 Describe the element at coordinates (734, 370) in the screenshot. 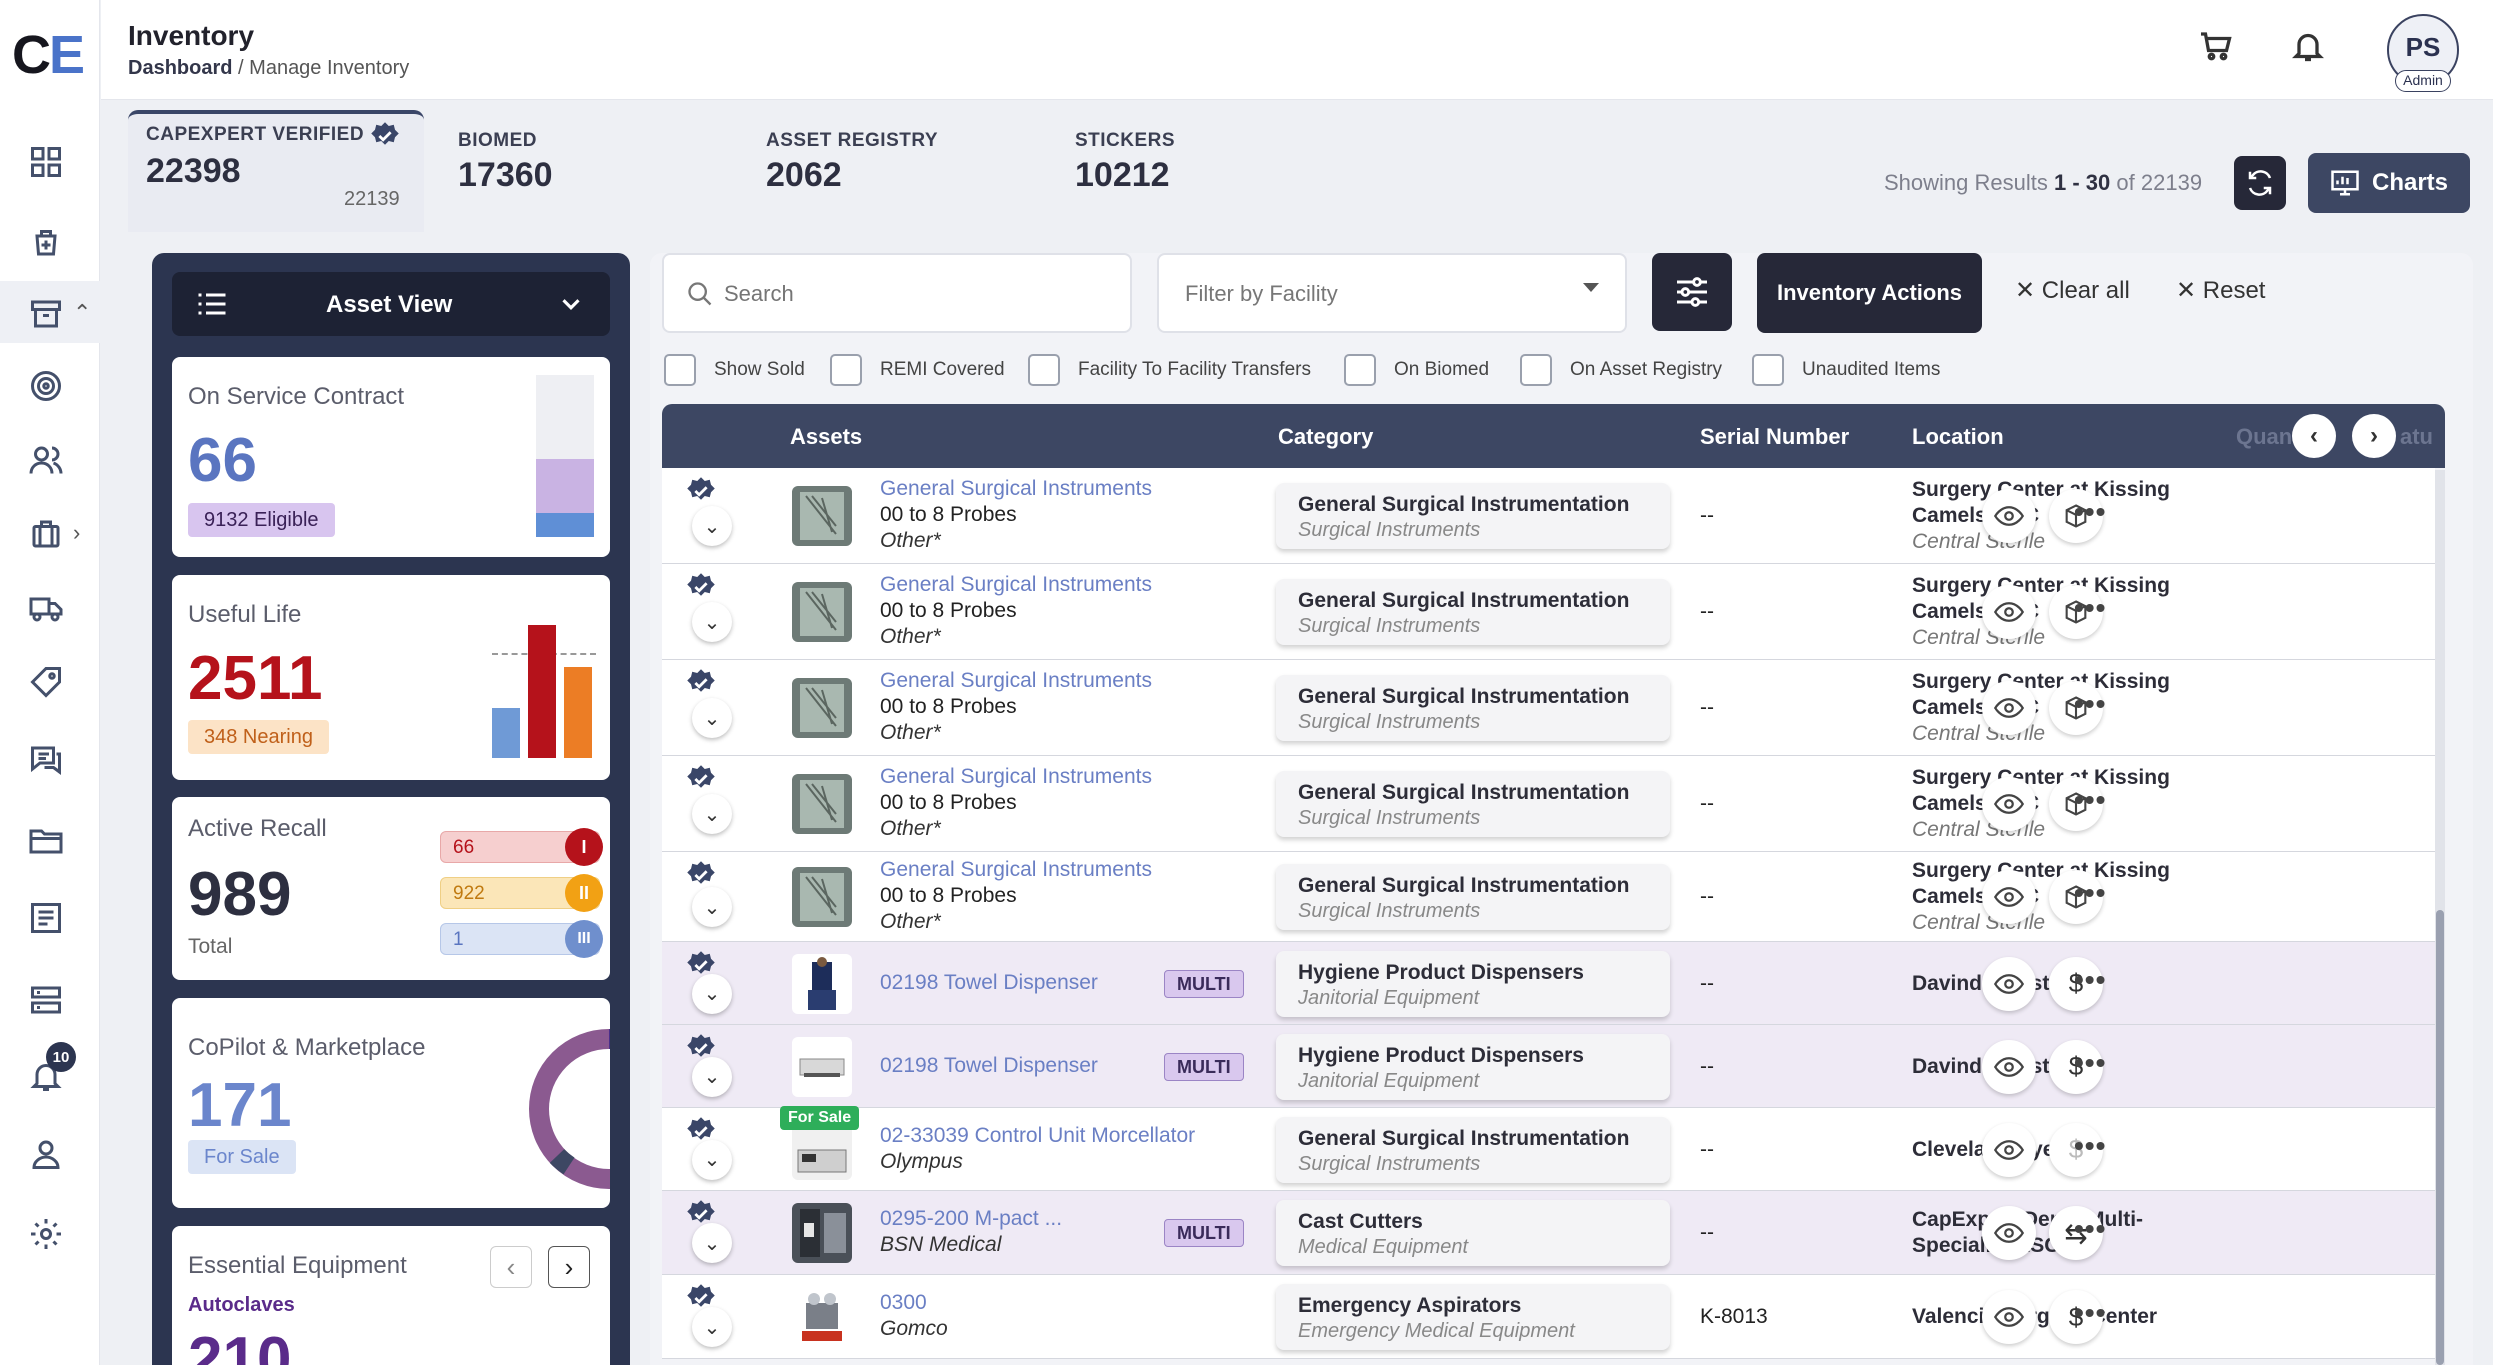

I see `filter-show-sold: Show Sold` at that location.